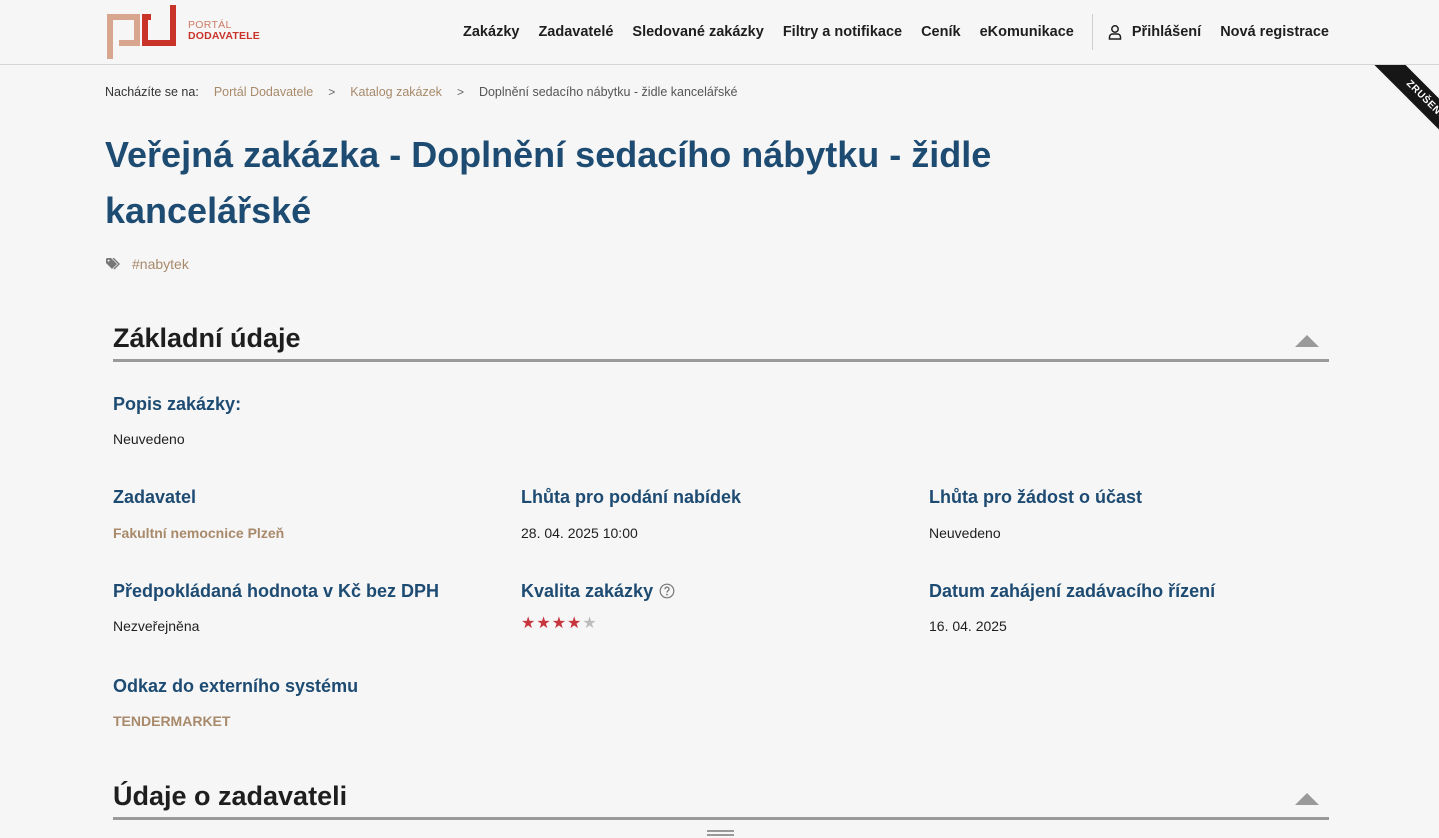 The width and height of the screenshot is (1439, 838). What do you see at coordinates (224, 36) in the screenshot?
I see `logo-line2: DODAVATELE` at bounding box center [224, 36].